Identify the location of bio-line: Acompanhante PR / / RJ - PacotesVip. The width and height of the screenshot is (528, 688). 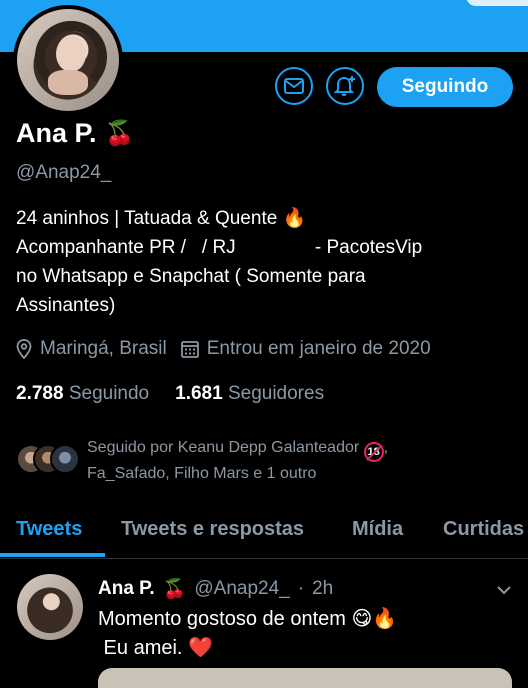
(219, 247).